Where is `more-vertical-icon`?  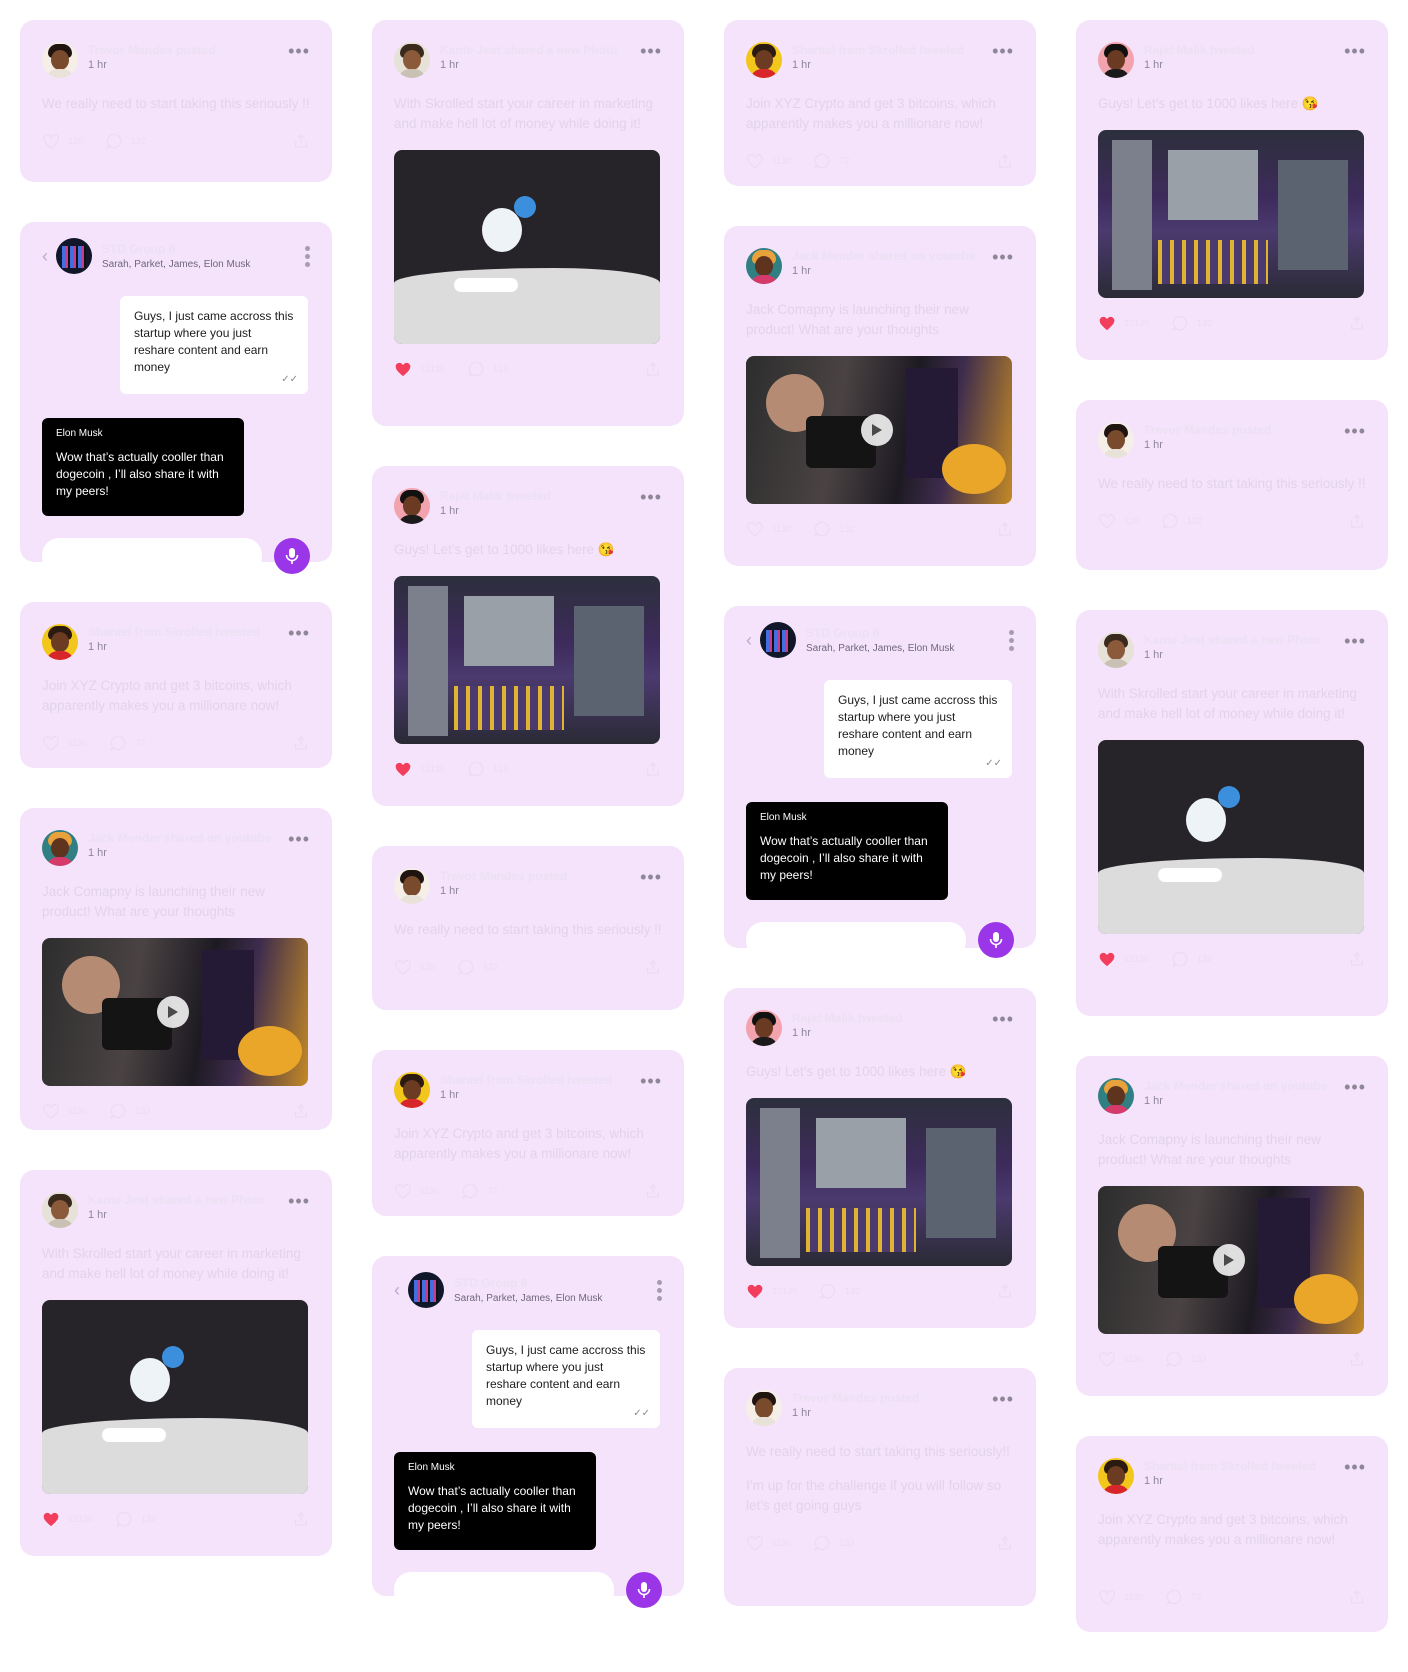
more-vertical-icon is located at coordinates (659, 1290).